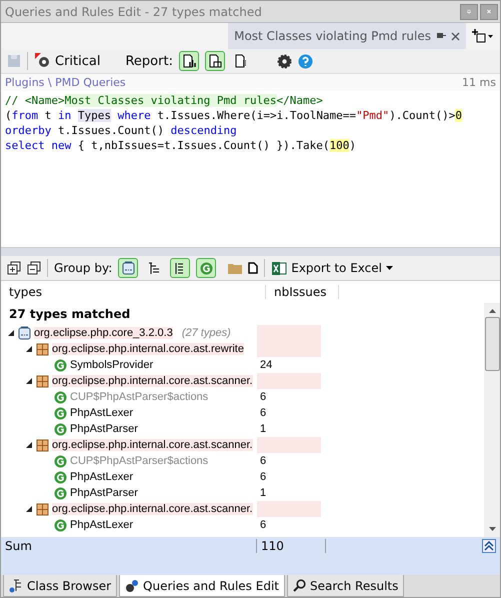 Image resolution: width=501 pixels, height=598 pixels. I want to click on sum-label: Sum, so click(18, 546).